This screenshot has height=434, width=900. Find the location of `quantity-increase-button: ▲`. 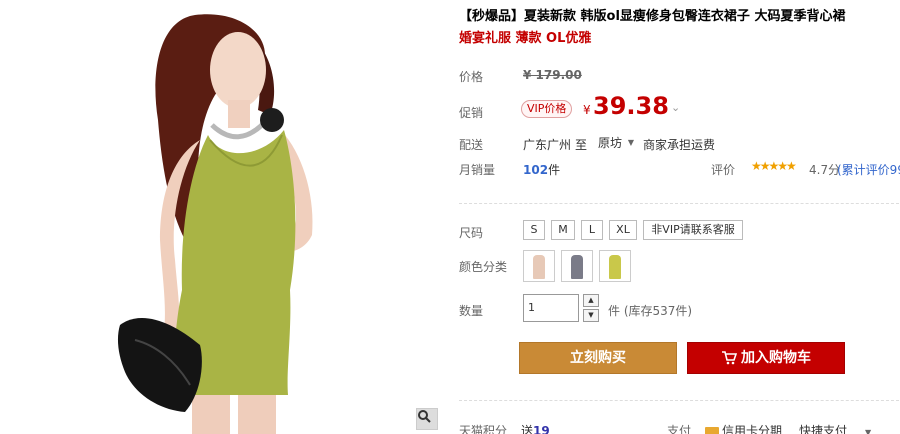

quantity-increase-button: ▲ is located at coordinates (591, 300).